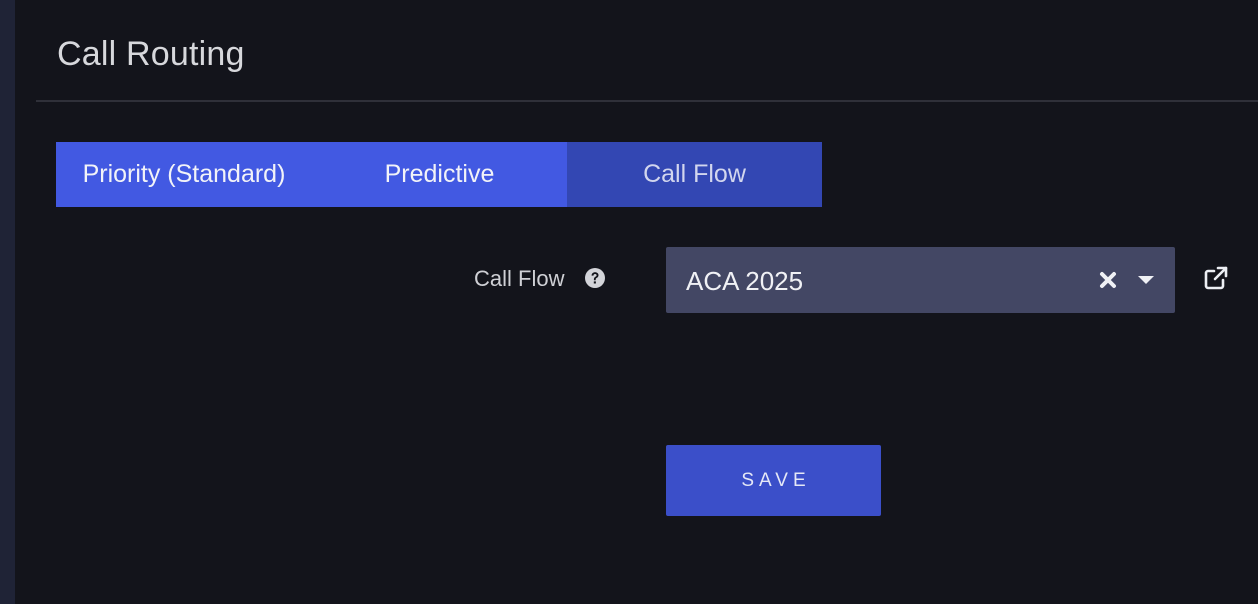 This screenshot has width=1258, height=604. Describe the element at coordinates (519, 278) in the screenshot. I see `call-flow-label: Call Flow` at that location.